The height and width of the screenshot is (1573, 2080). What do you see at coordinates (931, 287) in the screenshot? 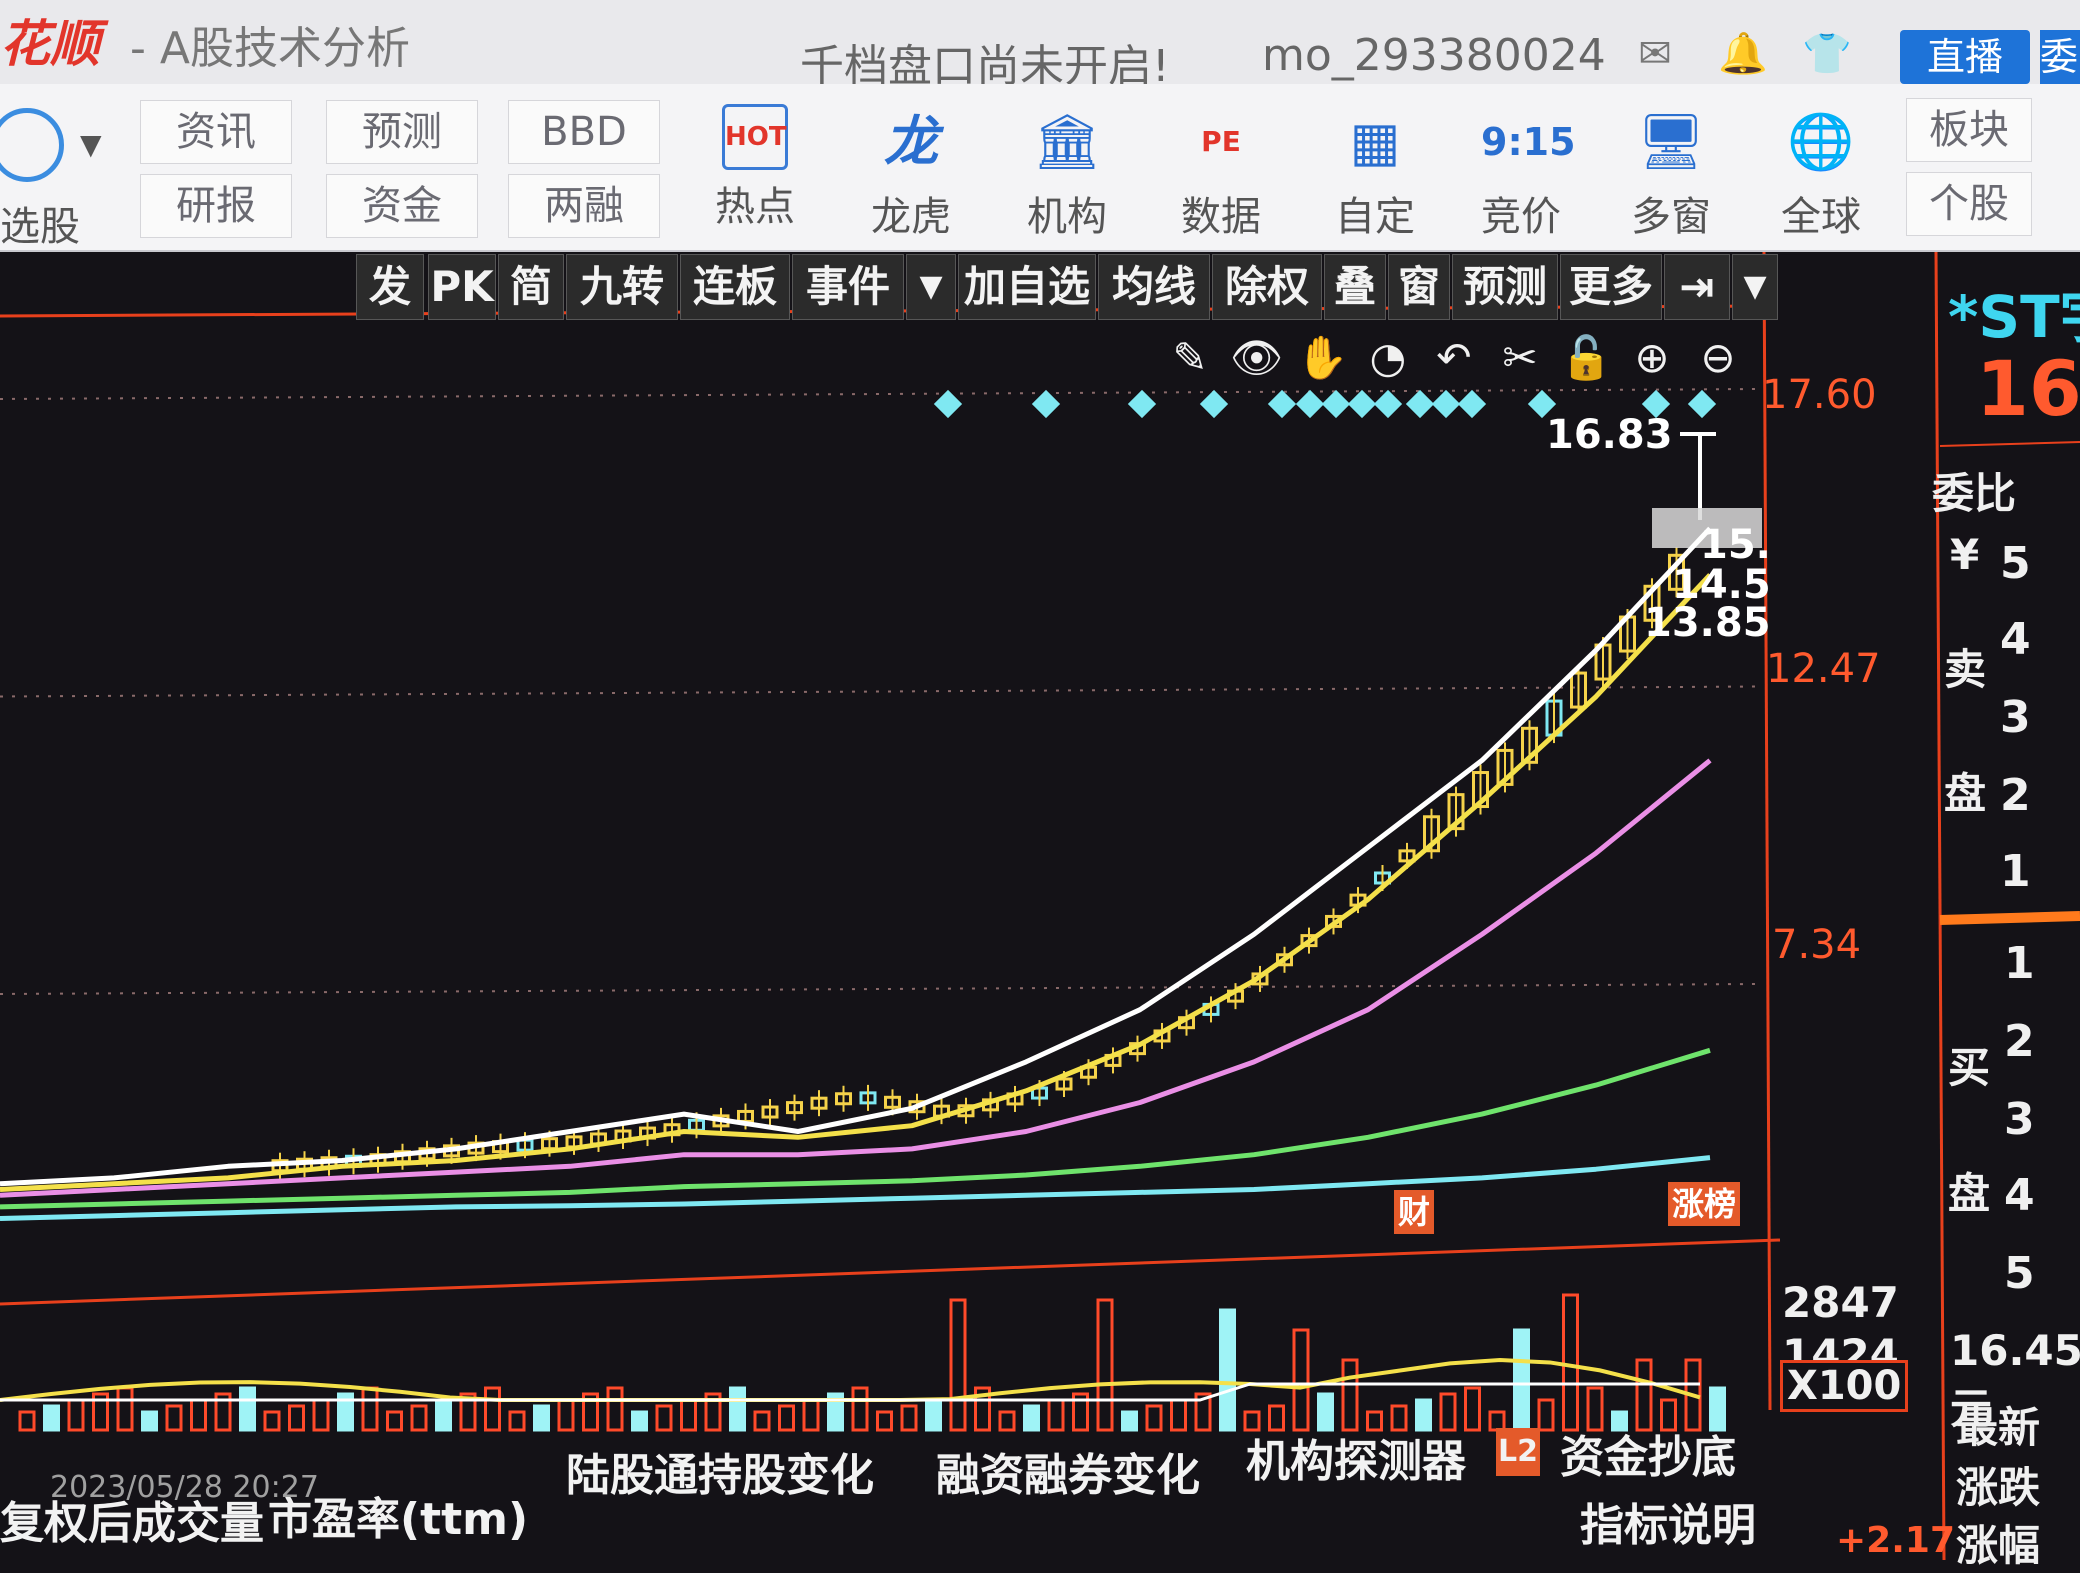
I see `events-dropdown-icon: ▼` at bounding box center [931, 287].